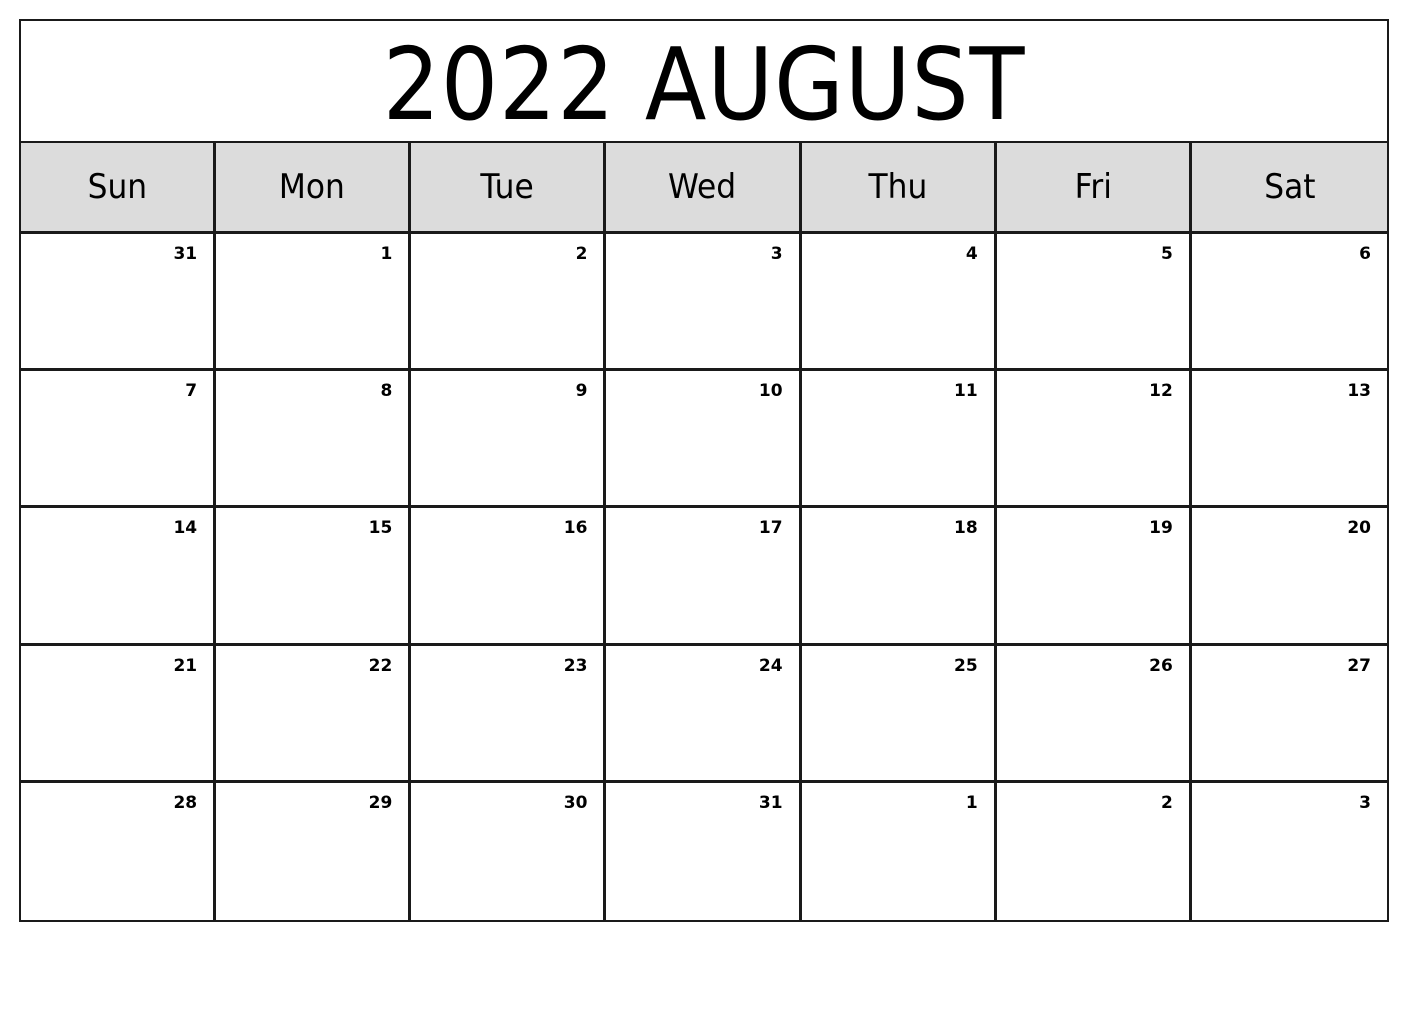 The image size is (1406, 1020). I want to click on weekday-fri: Fri, so click(1094, 187).